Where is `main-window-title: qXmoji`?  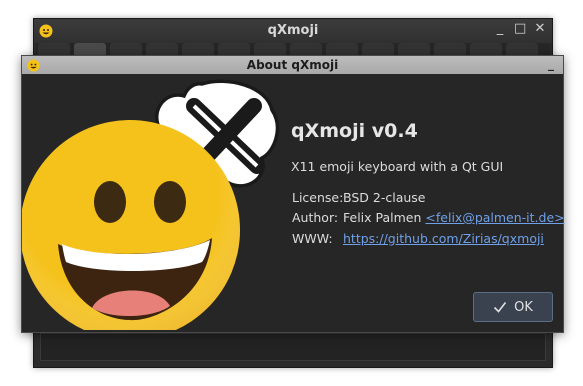
main-window-title: qXmoji is located at coordinates (293, 30).